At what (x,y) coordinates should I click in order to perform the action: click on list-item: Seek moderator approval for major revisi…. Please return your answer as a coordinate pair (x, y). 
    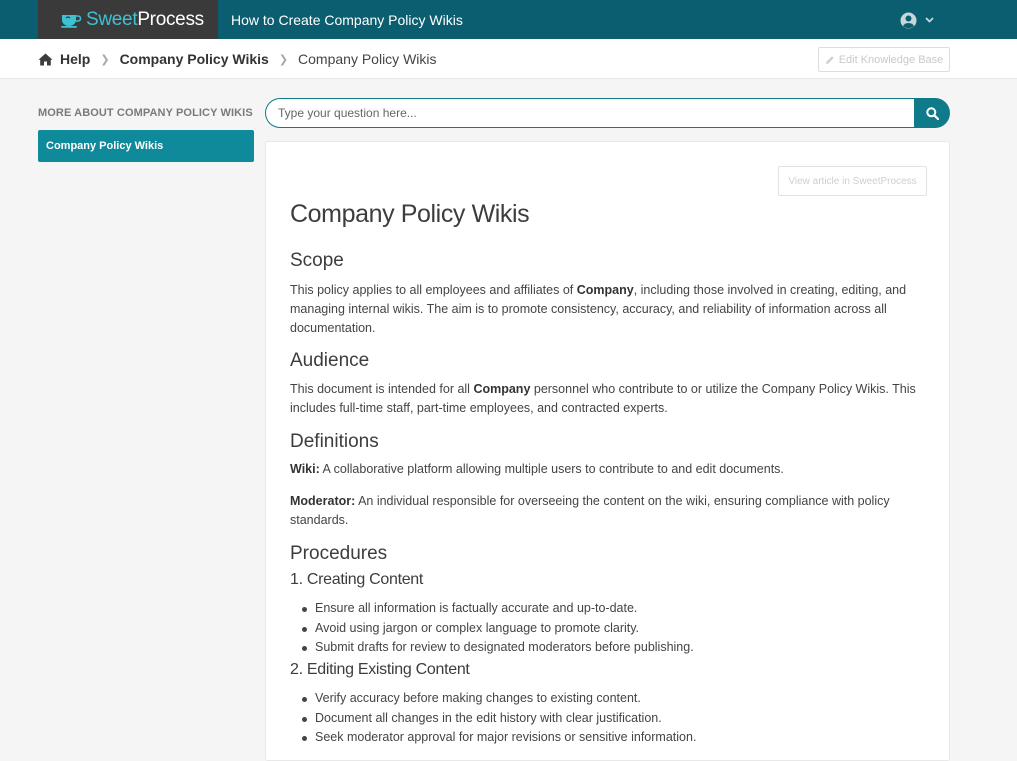
    Looking at the image, I should click on (612, 738).